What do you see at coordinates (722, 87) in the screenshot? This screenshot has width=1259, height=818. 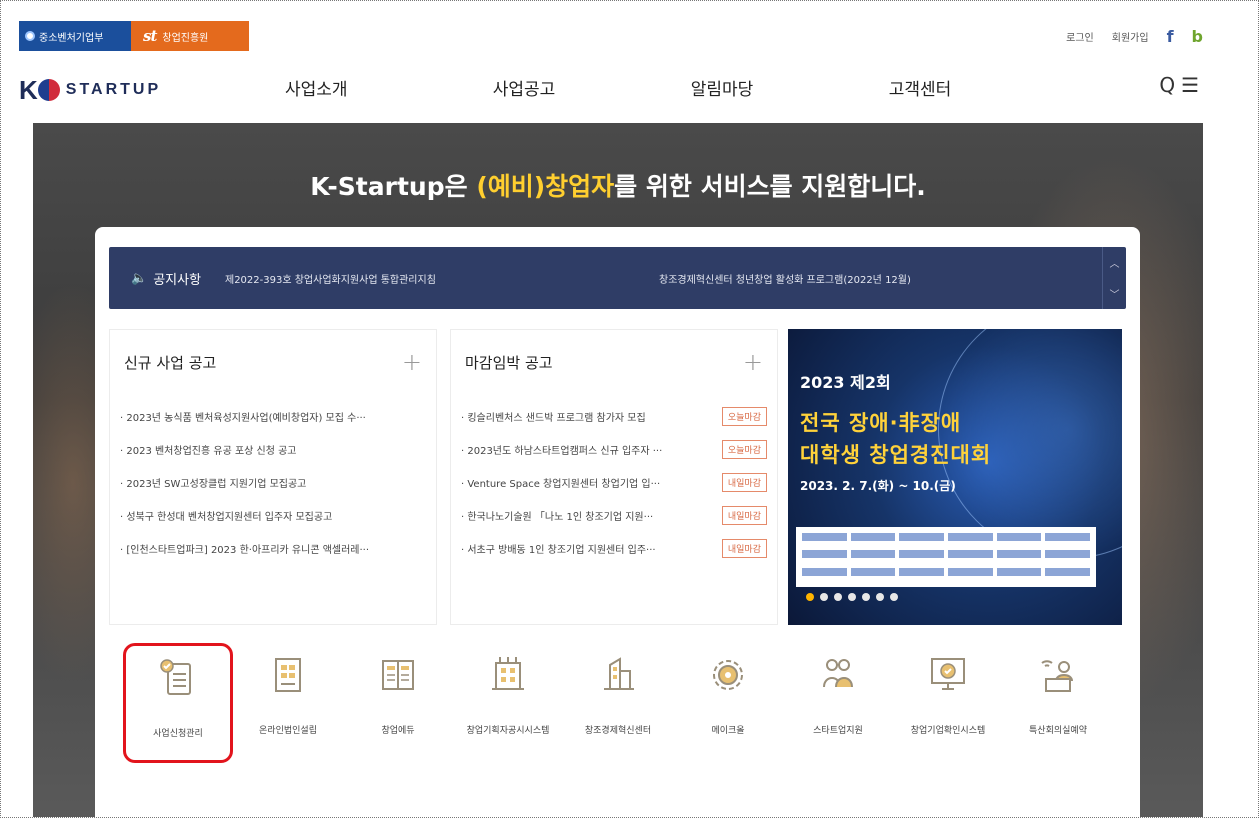 I see `nav-item-news: 알림마당` at bounding box center [722, 87].